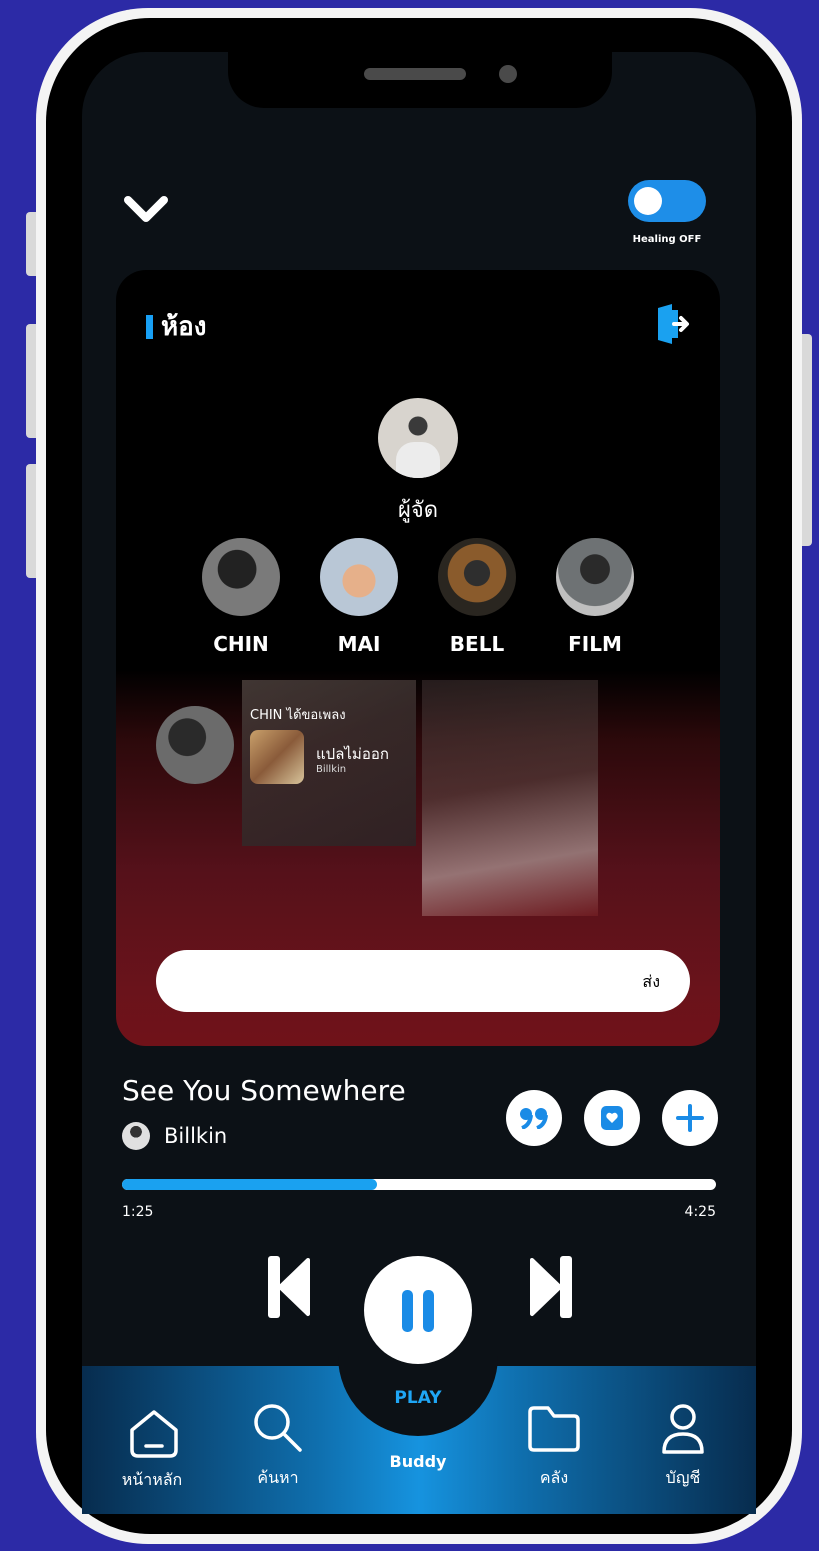 The image size is (819, 1551). What do you see at coordinates (195, 745) in the screenshot?
I see `requester-avatar` at bounding box center [195, 745].